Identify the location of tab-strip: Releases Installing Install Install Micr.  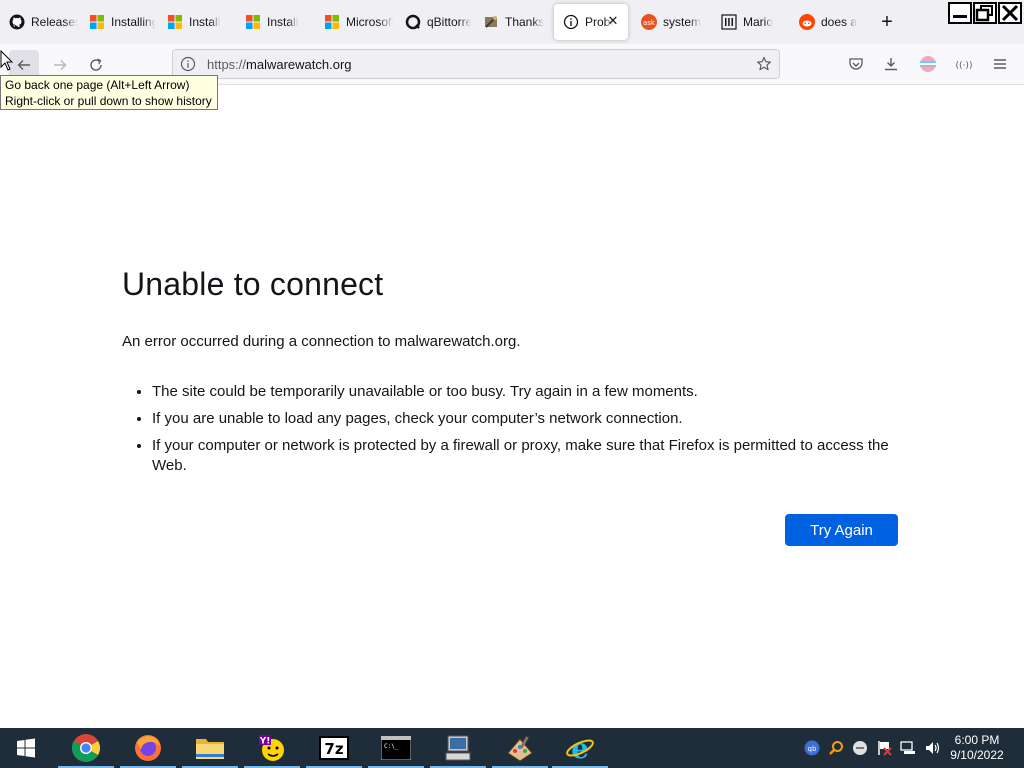
(512, 22).